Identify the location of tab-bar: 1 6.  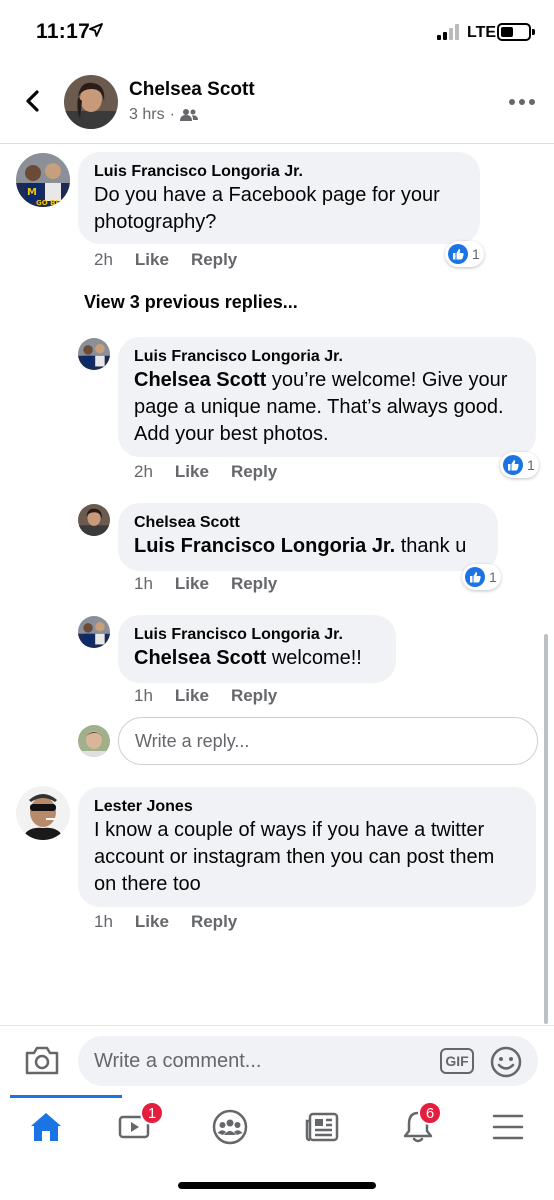
(277, 1130).